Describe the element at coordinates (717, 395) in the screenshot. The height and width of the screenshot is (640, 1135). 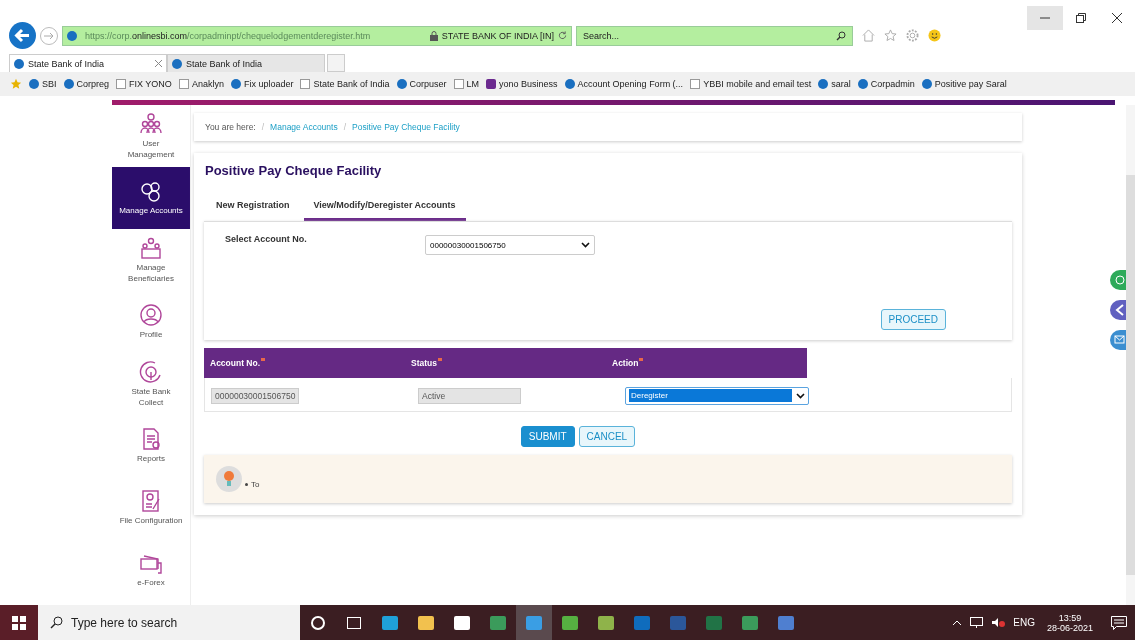
I see `action-dropdown: Deregister` at that location.